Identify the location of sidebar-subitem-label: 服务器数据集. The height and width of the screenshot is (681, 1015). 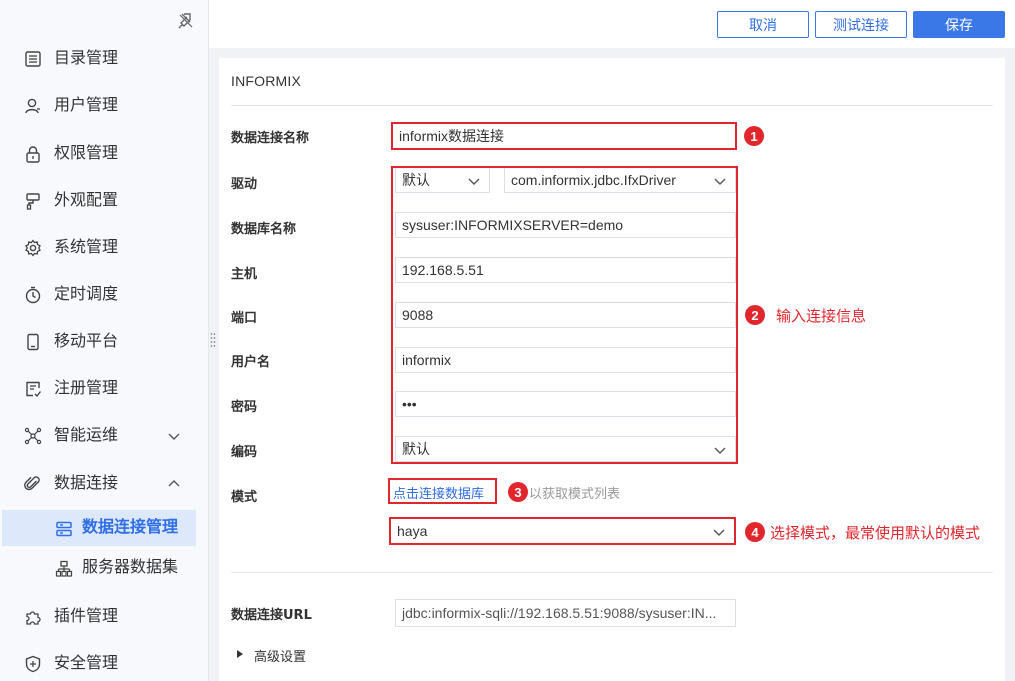
(130, 567).